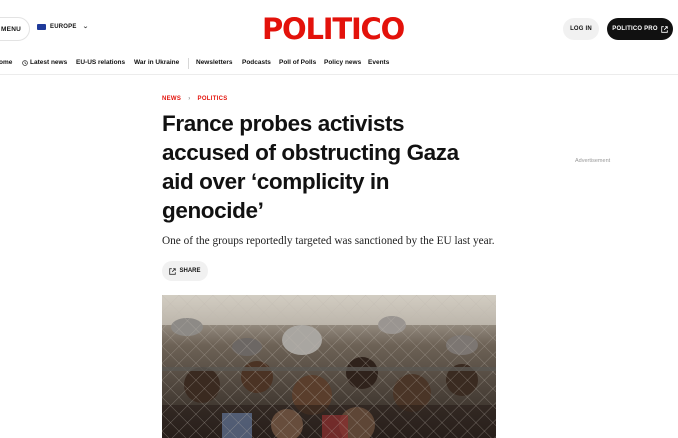 This screenshot has width=678, height=438. What do you see at coordinates (190, 271) in the screenshot?
I see `share-label: SHARE` at bounding box center [190, 271].